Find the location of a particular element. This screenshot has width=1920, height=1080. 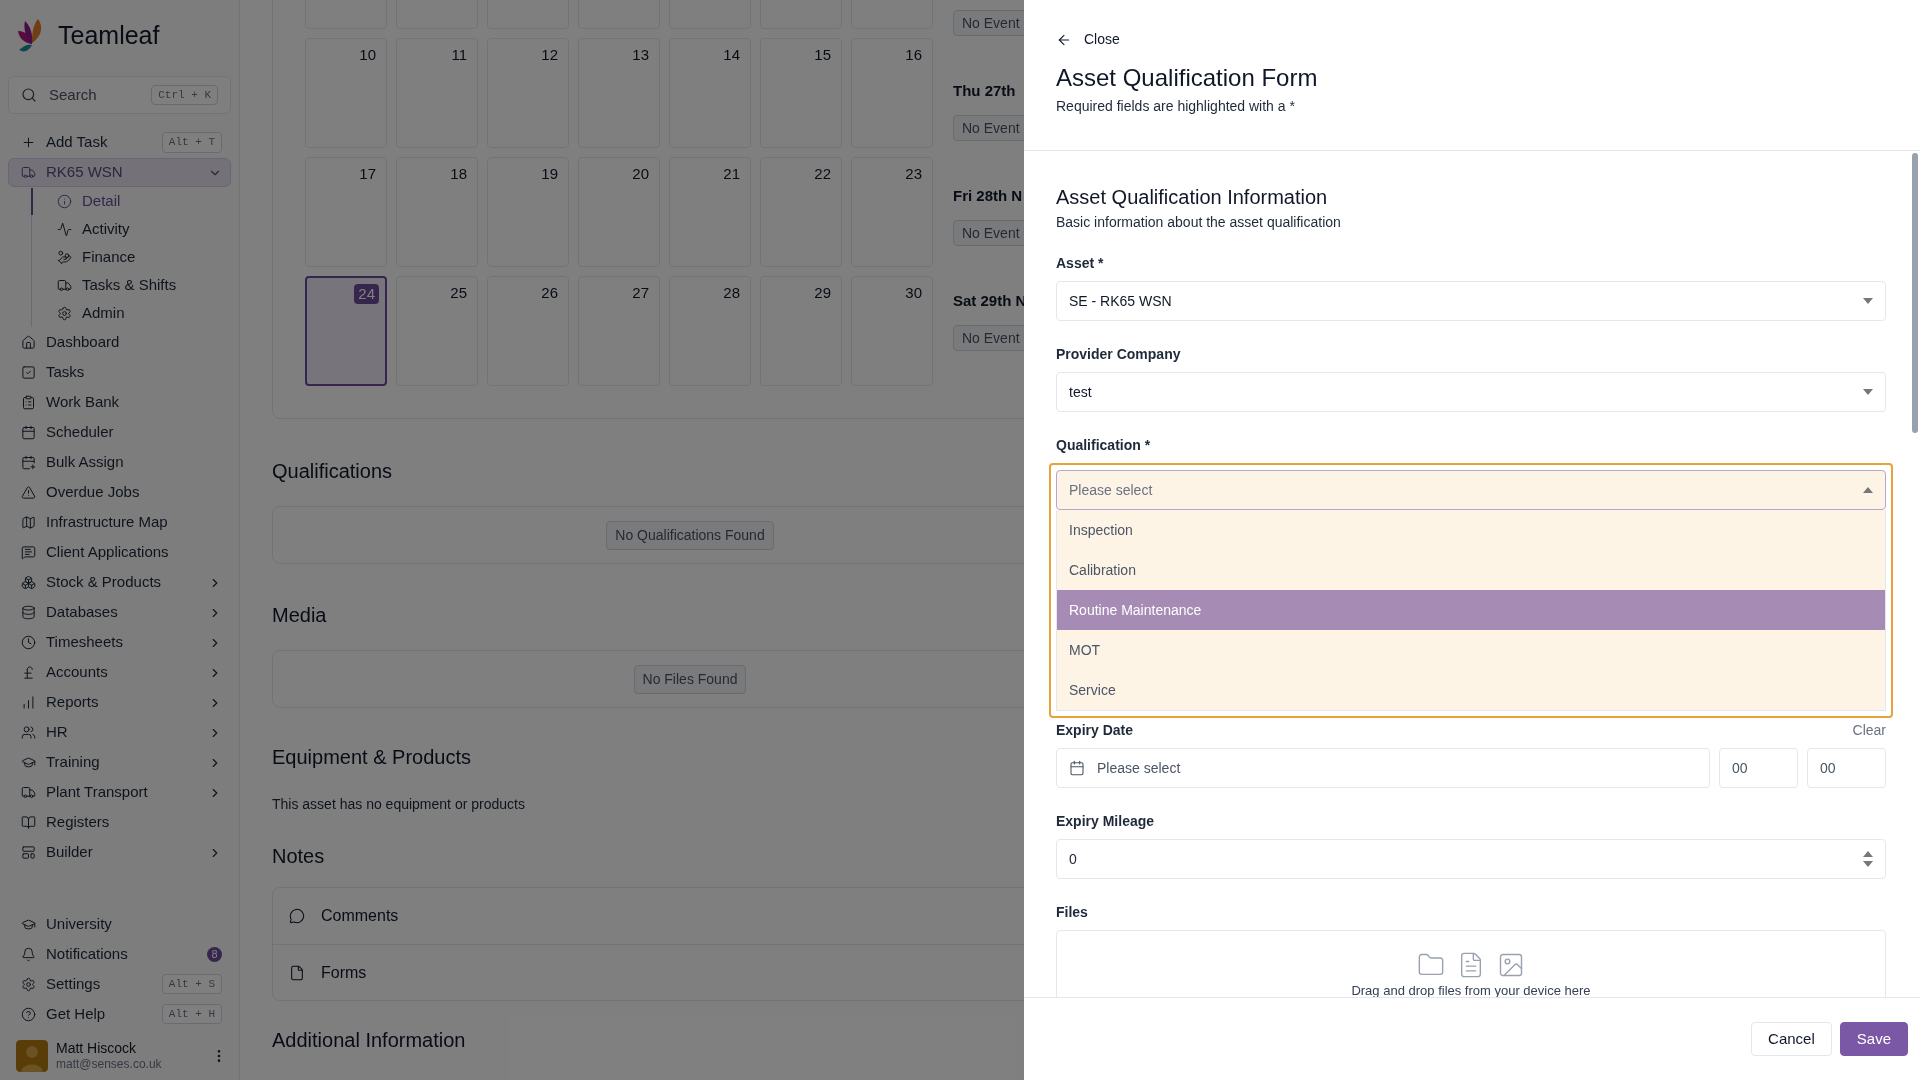

sidebar-item: Work Bank is located at coordinates (119, 402).